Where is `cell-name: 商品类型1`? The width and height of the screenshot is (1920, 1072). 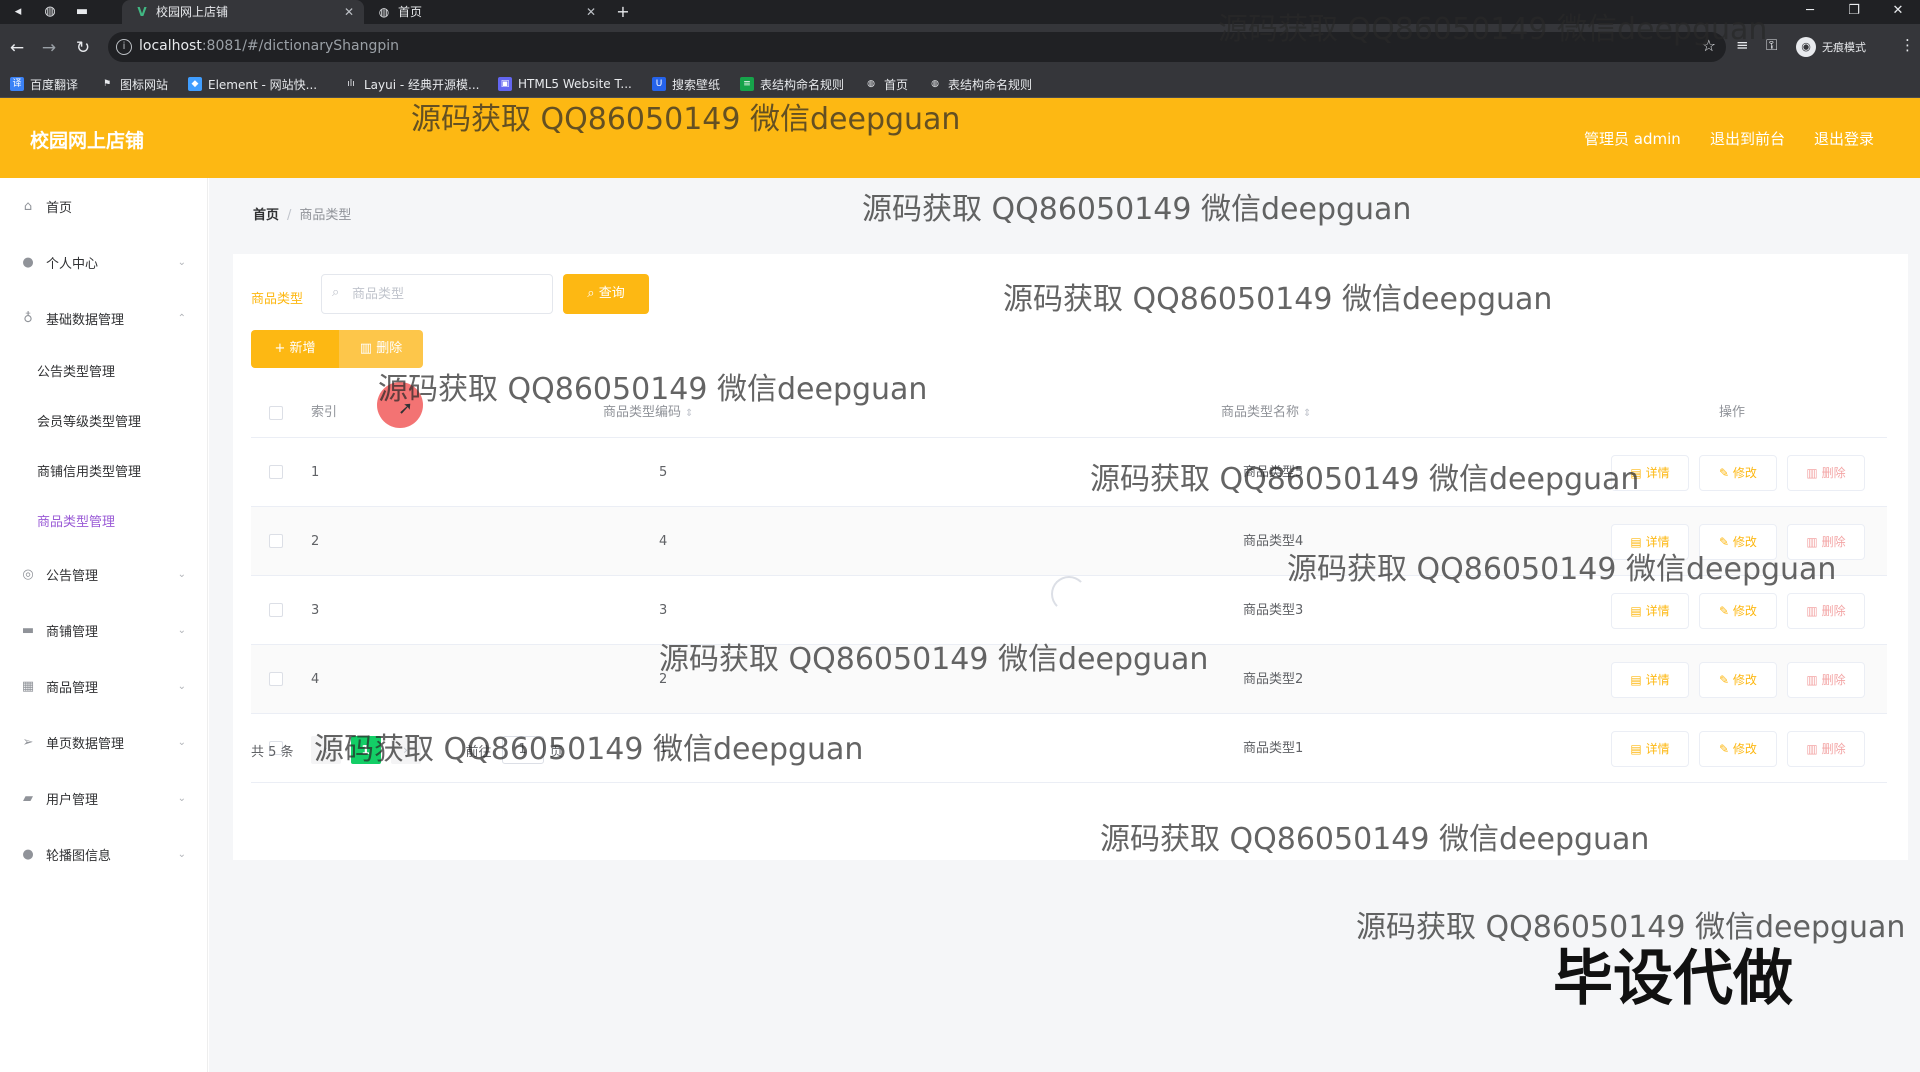 cell-name: 商品类型1 is located at coordinates (1273, 748).